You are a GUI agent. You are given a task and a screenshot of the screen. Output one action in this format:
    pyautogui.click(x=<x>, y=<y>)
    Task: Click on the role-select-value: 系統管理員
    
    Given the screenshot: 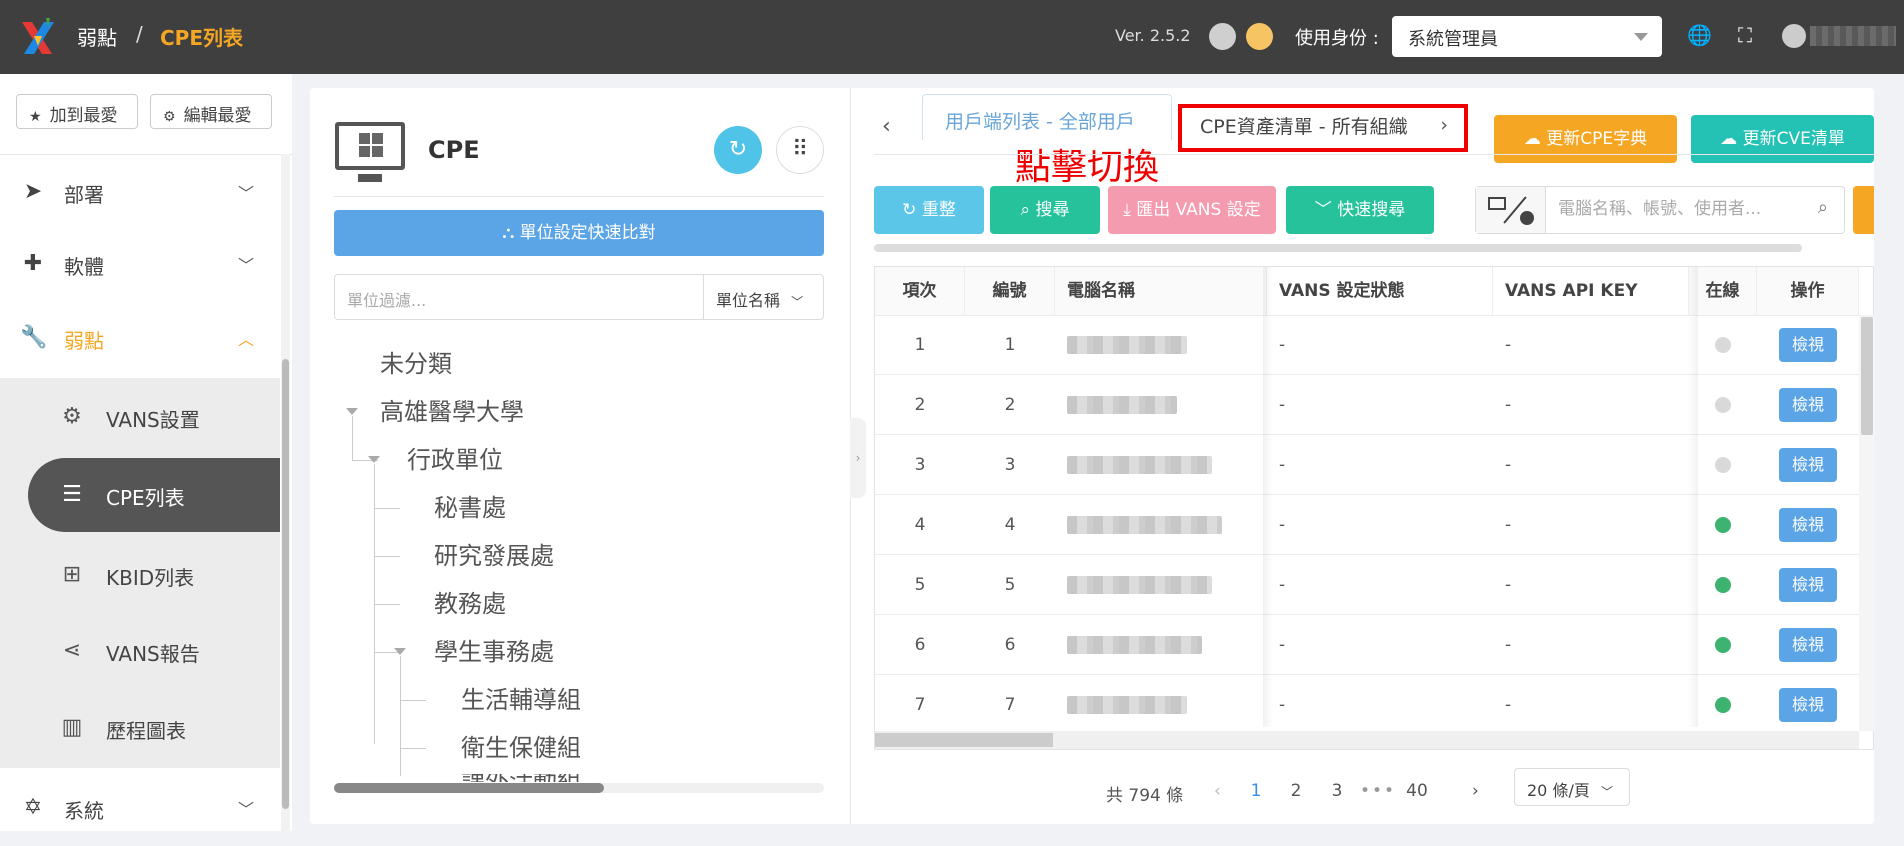 What is the action you would take?
    pyautogui.click(x=1453, y=39)
    